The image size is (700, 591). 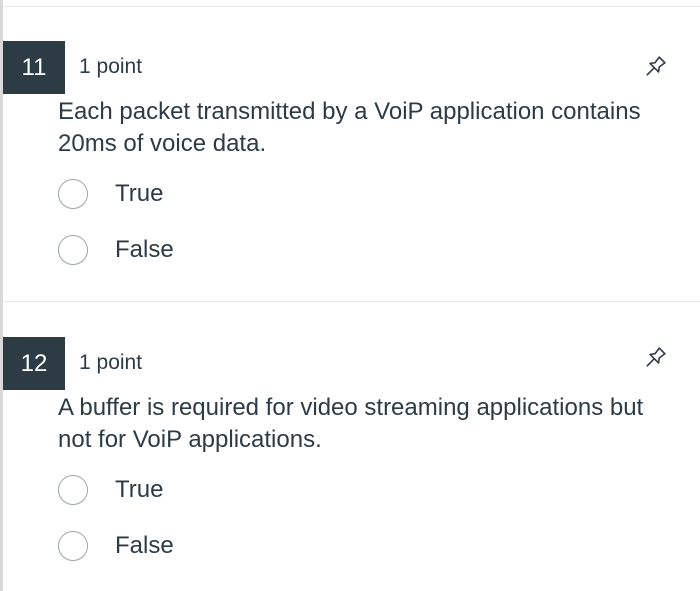 What do you see at coordinates (351, 301) in the screenshot?
I see `question-divider` at bounding box center [351, 301].